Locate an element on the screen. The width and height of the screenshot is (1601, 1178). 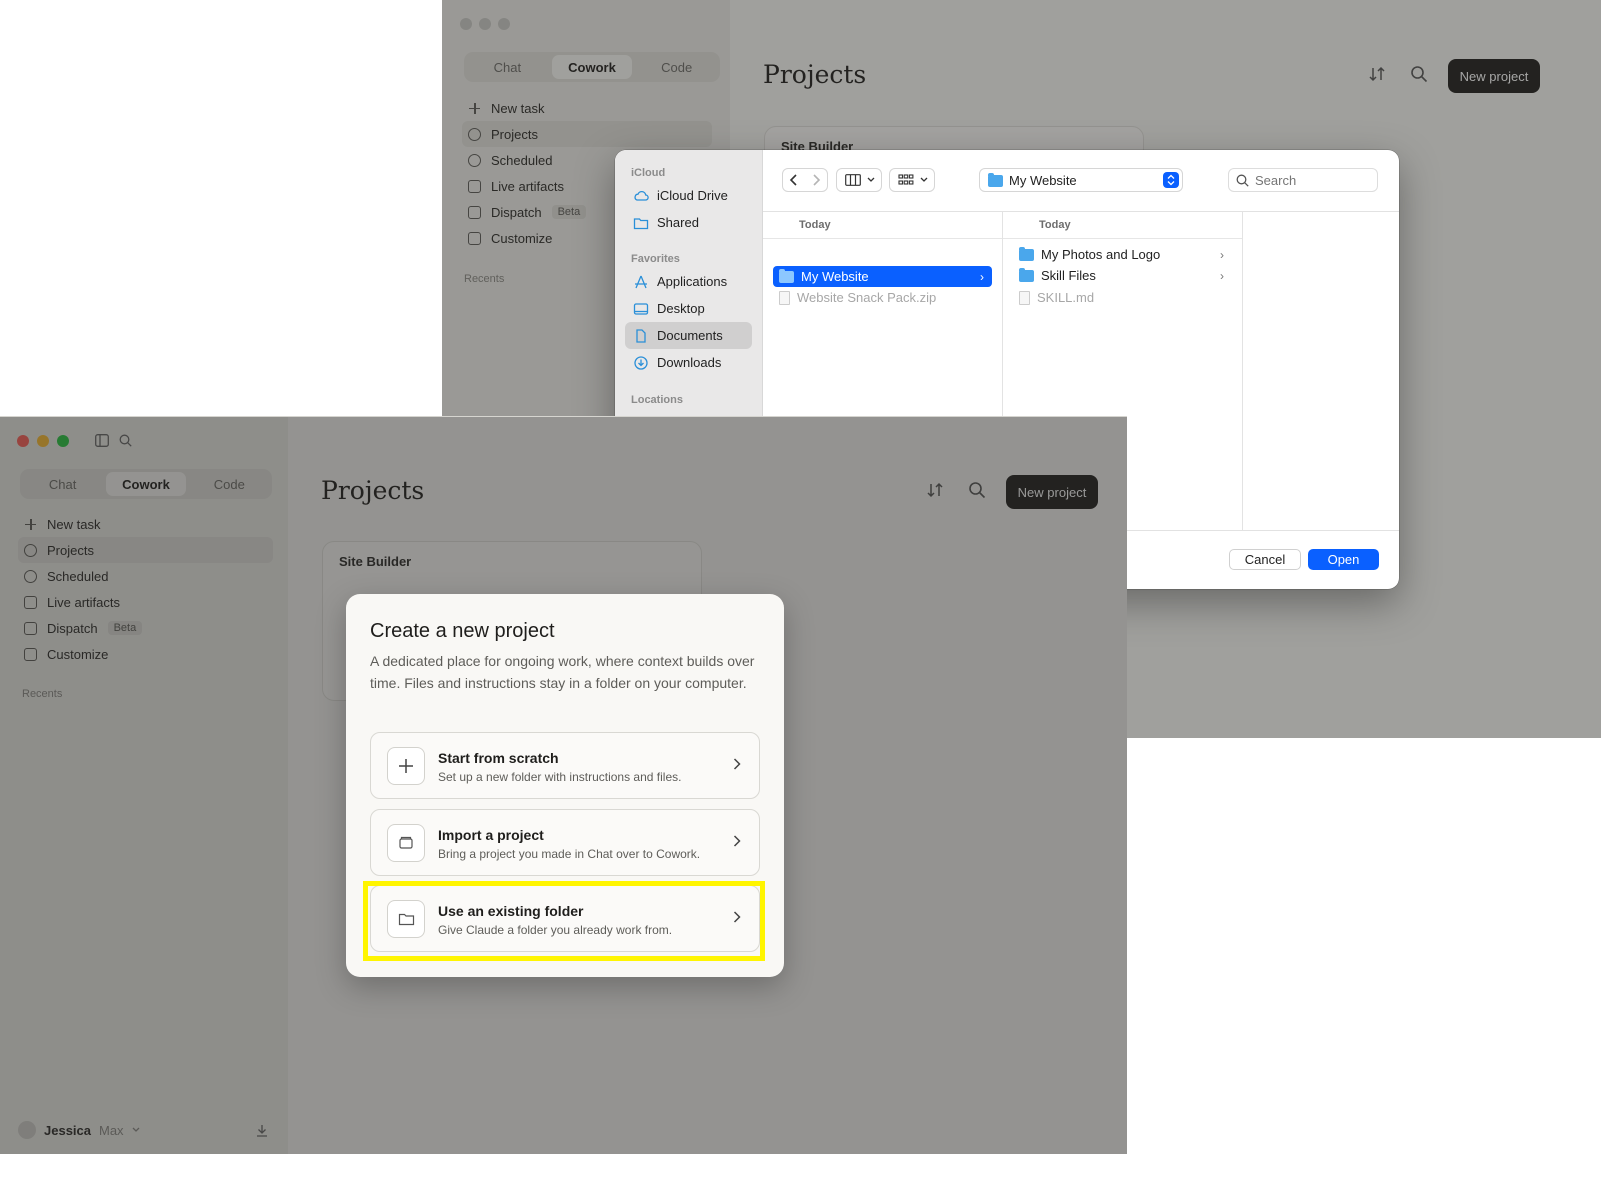
updown-arrows-icon is located at coordinates (1171, 180).